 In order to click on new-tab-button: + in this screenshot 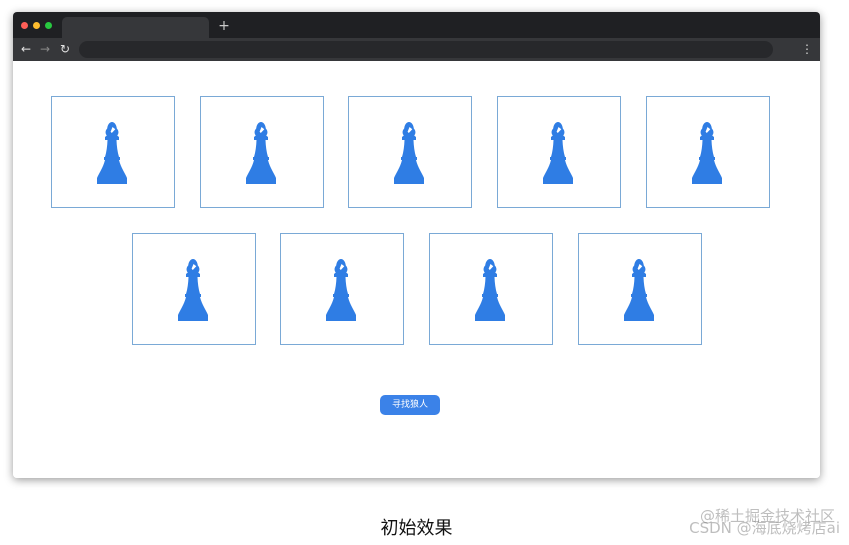, I will do `click(224, 26)`.